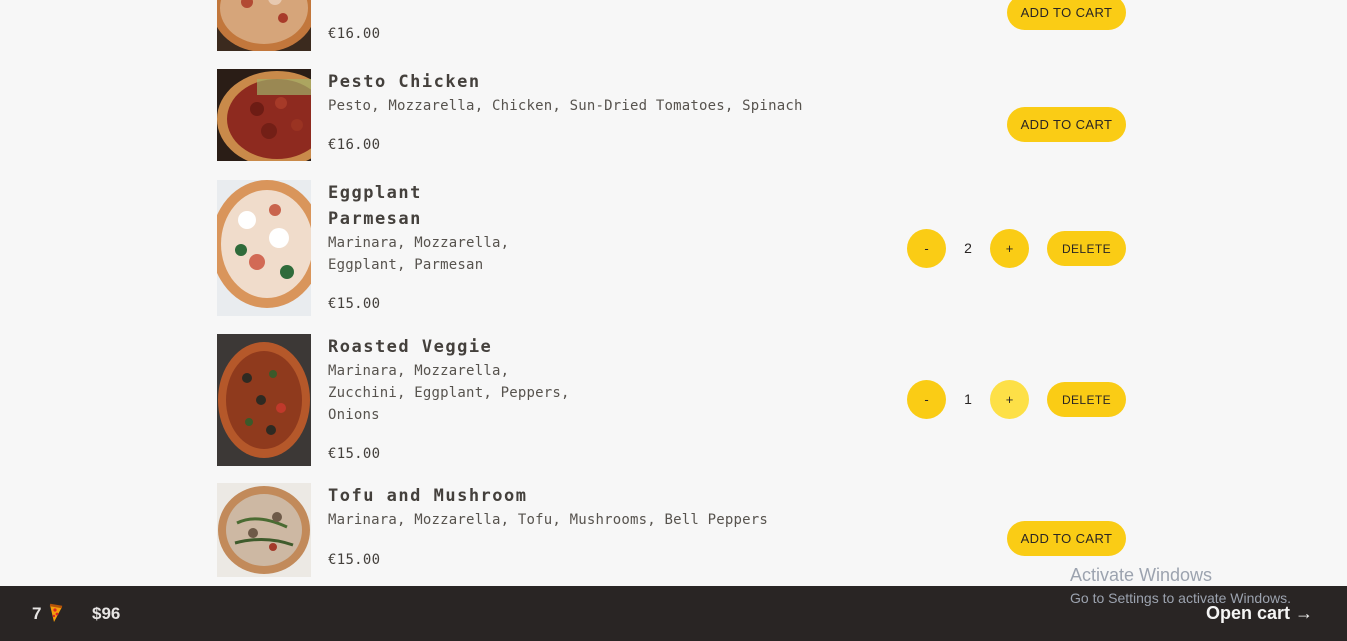 The width and height of the screenshot is (1347, 641). What do you see at coordinates (106, 613) in the screenshot?
I see `cart-total-price: $96` at bounding box center [106, 613].